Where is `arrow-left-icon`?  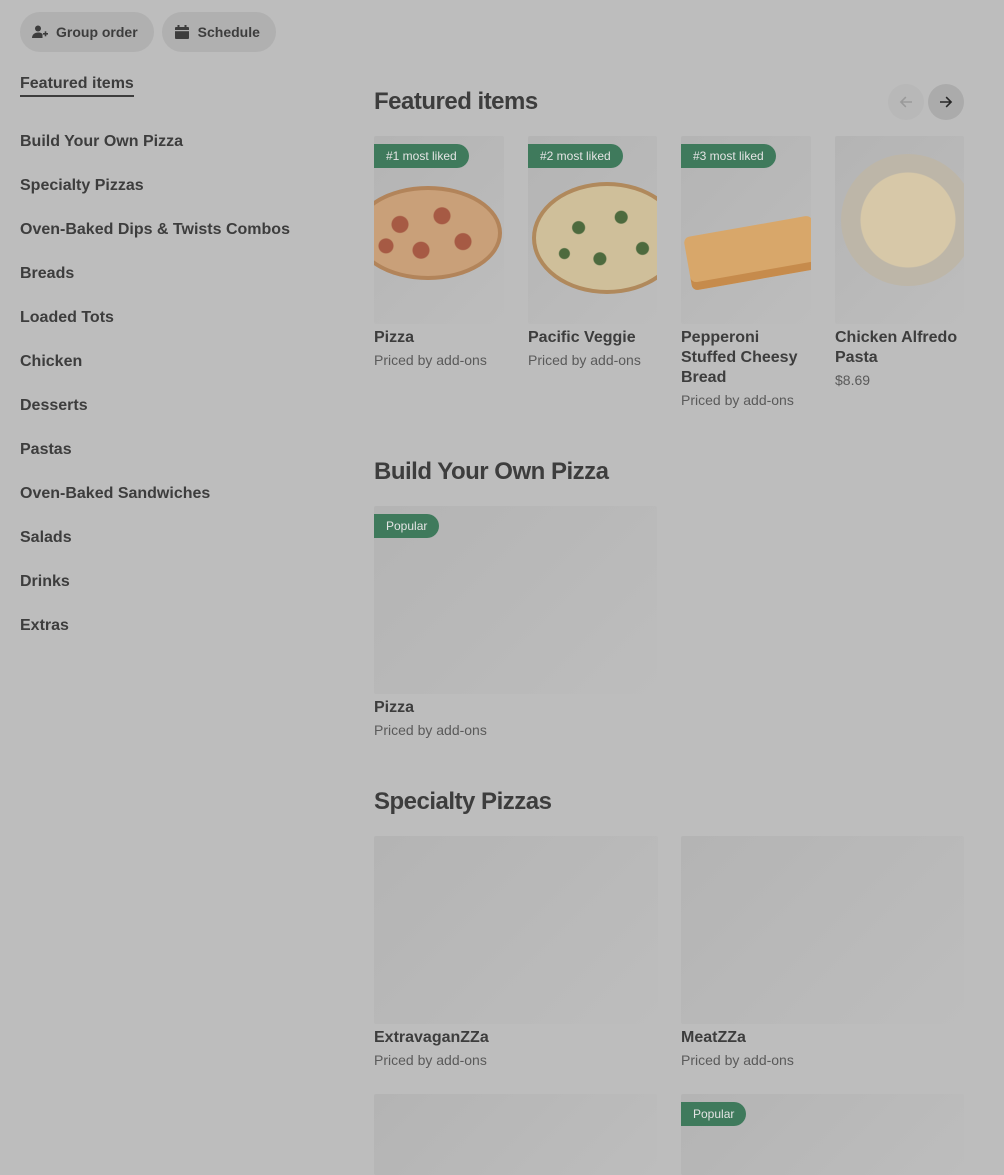 arrow-left-icon is located at coordinates (905, 102).